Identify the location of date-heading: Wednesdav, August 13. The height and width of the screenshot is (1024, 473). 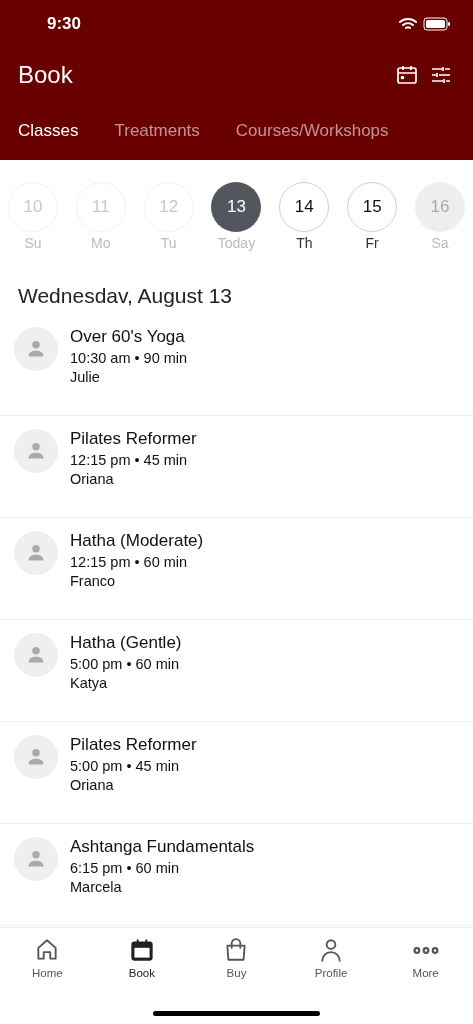
(125, 296).